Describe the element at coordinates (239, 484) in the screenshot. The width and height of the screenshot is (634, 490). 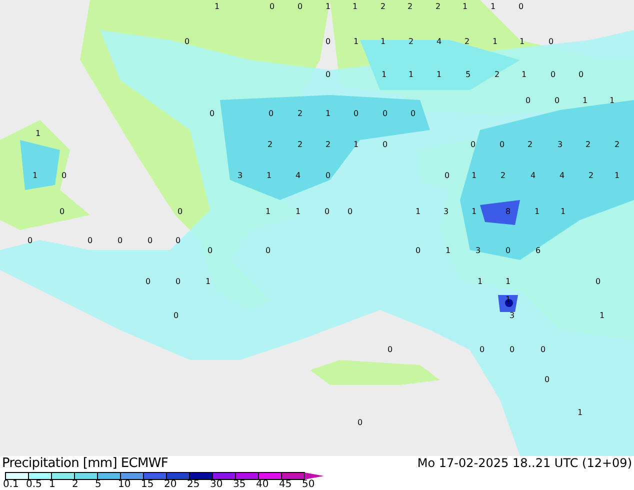
I see `legend-label: 35` at that location.